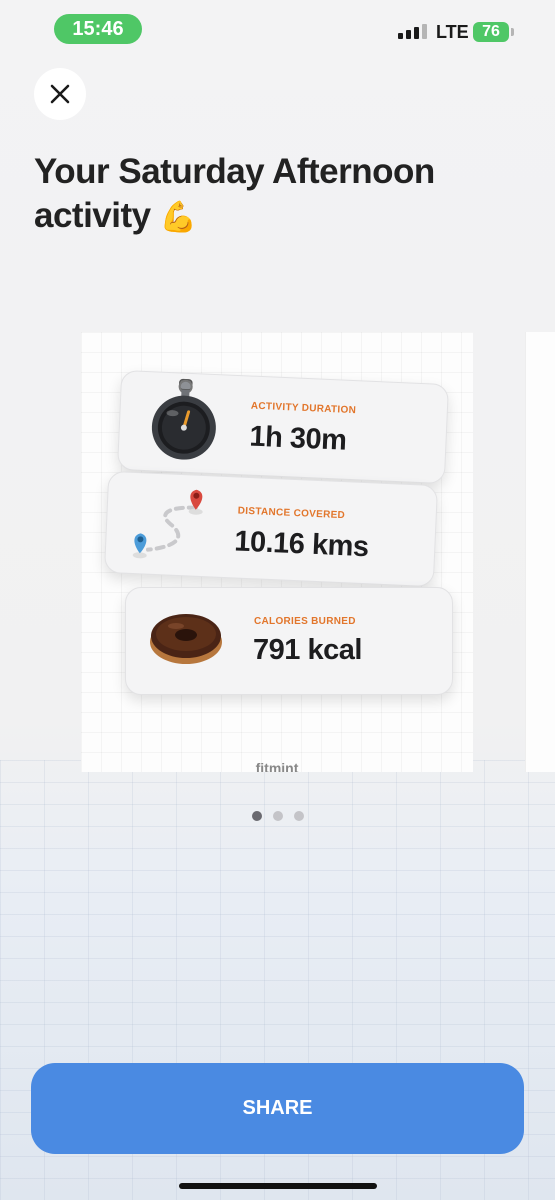 This screenshot has width=555, height=1200. What do you see at coordinates (303, 408) in the screenshot?
I see `stat-label: ACTIVITY DURATION` at bounding box center [303, 408].